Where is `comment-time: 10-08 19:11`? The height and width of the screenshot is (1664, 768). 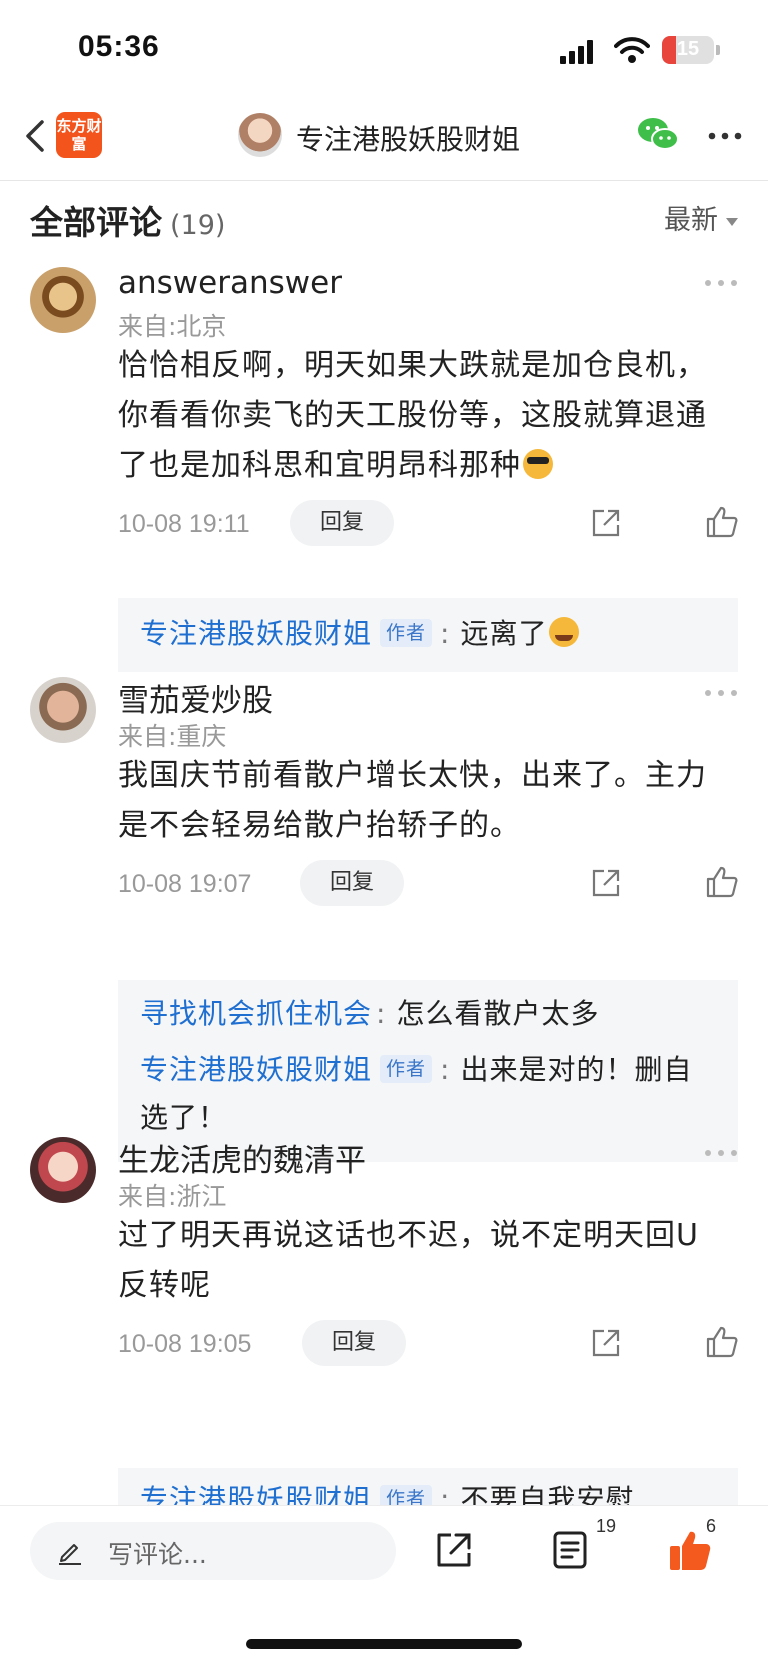 comment-time: 10-08 19:11 is located at coordinates (184, 524).